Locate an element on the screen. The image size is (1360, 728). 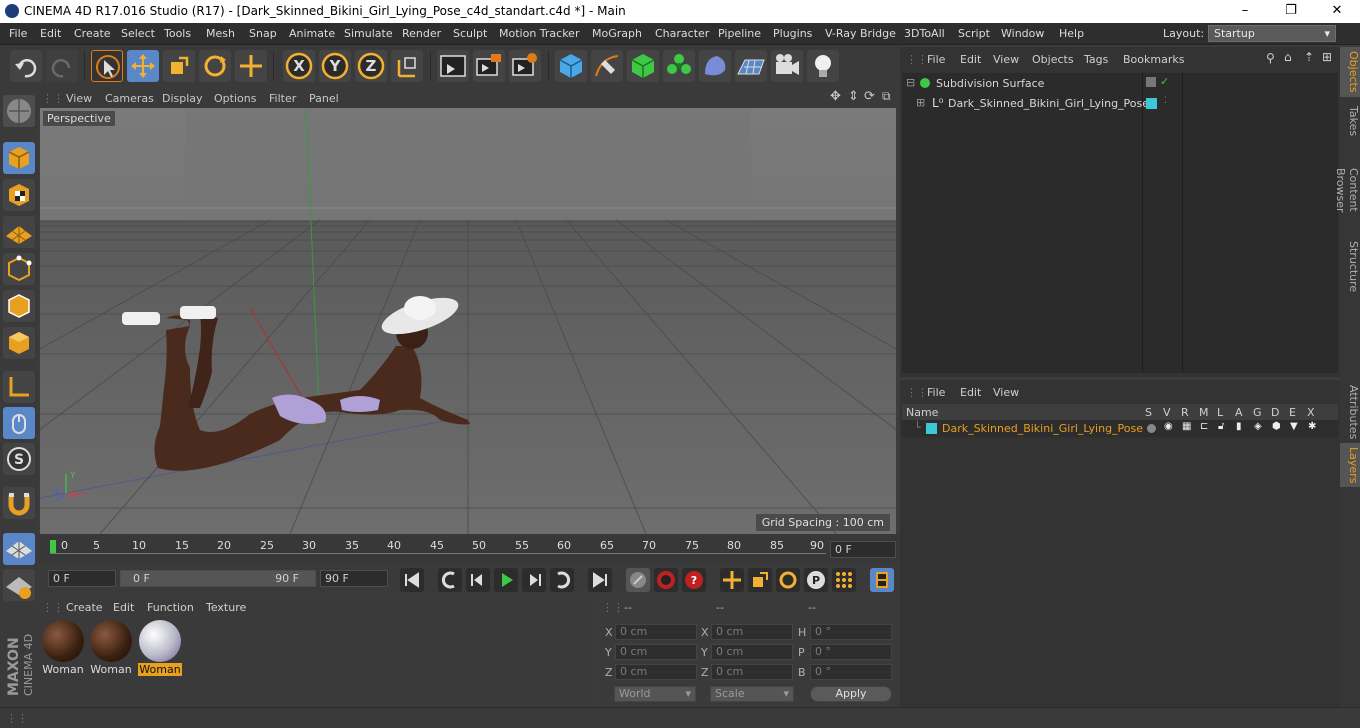
menu-3dtoall: 3DToAll is located at coordinates (924, 33).